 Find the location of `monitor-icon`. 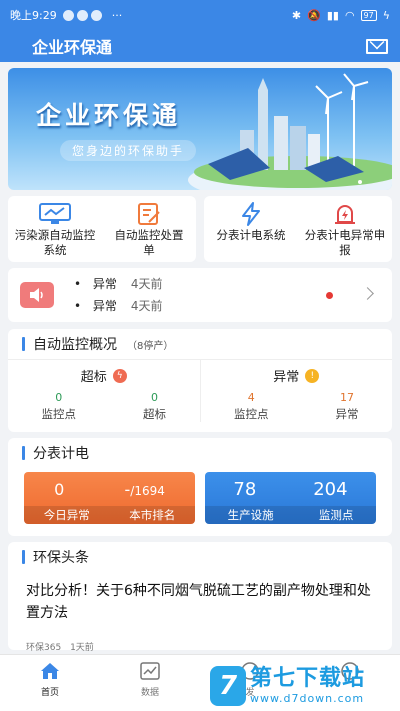

monitor-icon is located at coordinates (55, 214).